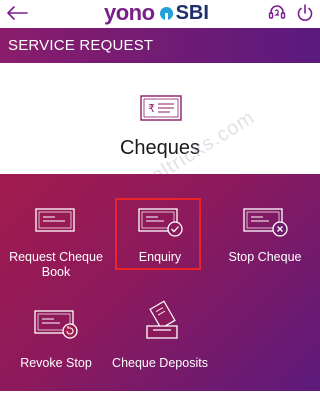 The image size is (320, 395). I want to click on cheque-book-icon, so click(55, 220).